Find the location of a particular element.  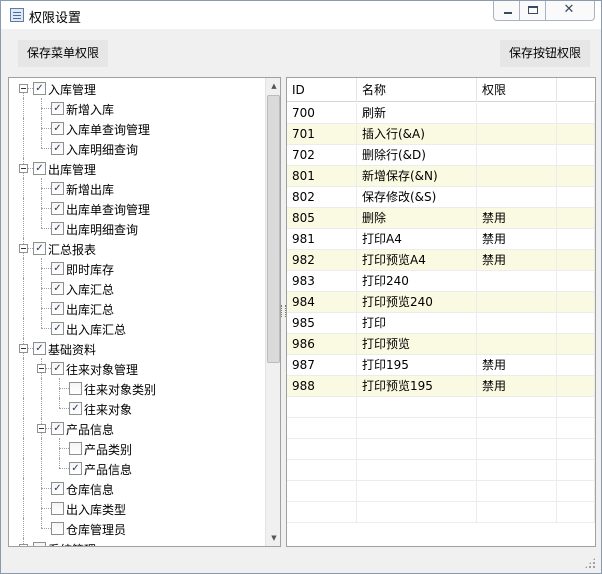

tree-node: ✓ 入库管理 is located at coordinates (137, 93).